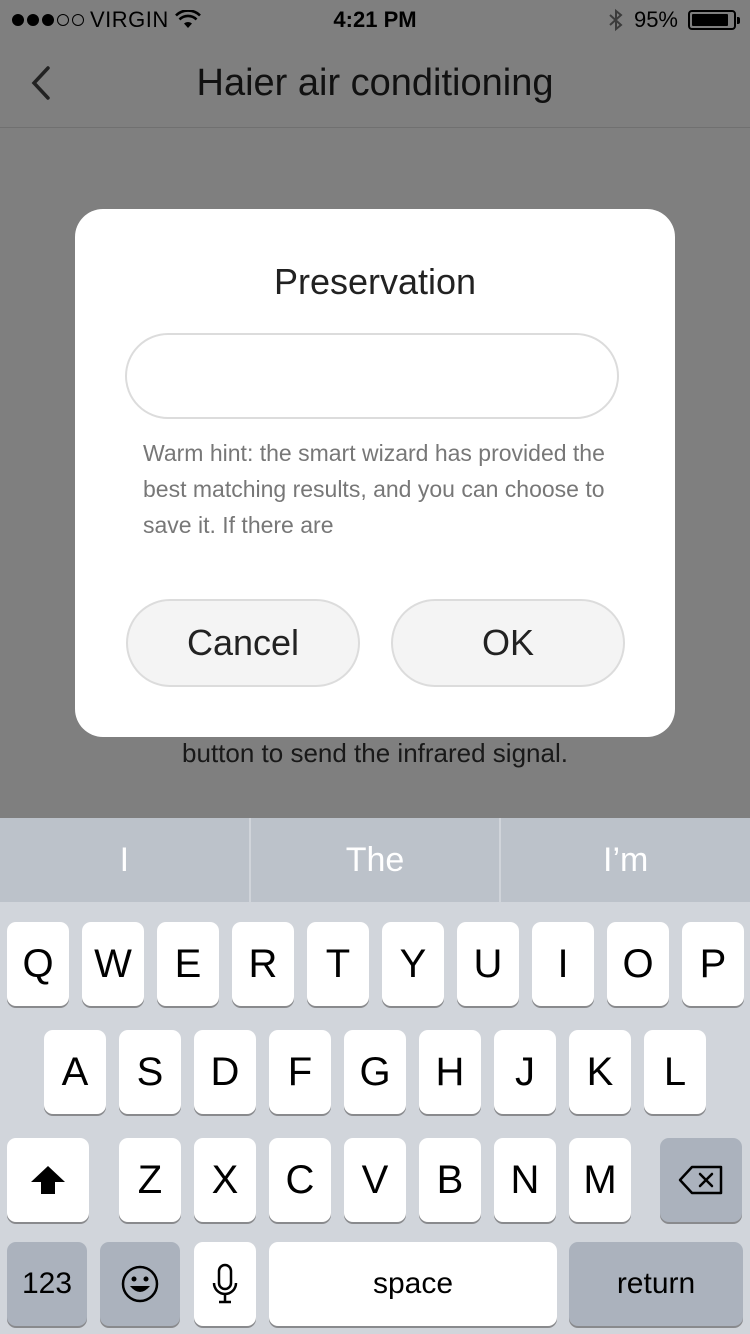 Image resolution: width=750 pixels, height=1334 pixels. What do you see at coordinates (413, 964) in the screenshot?
I see `key-y: Y` at bounding box center [413, 964].